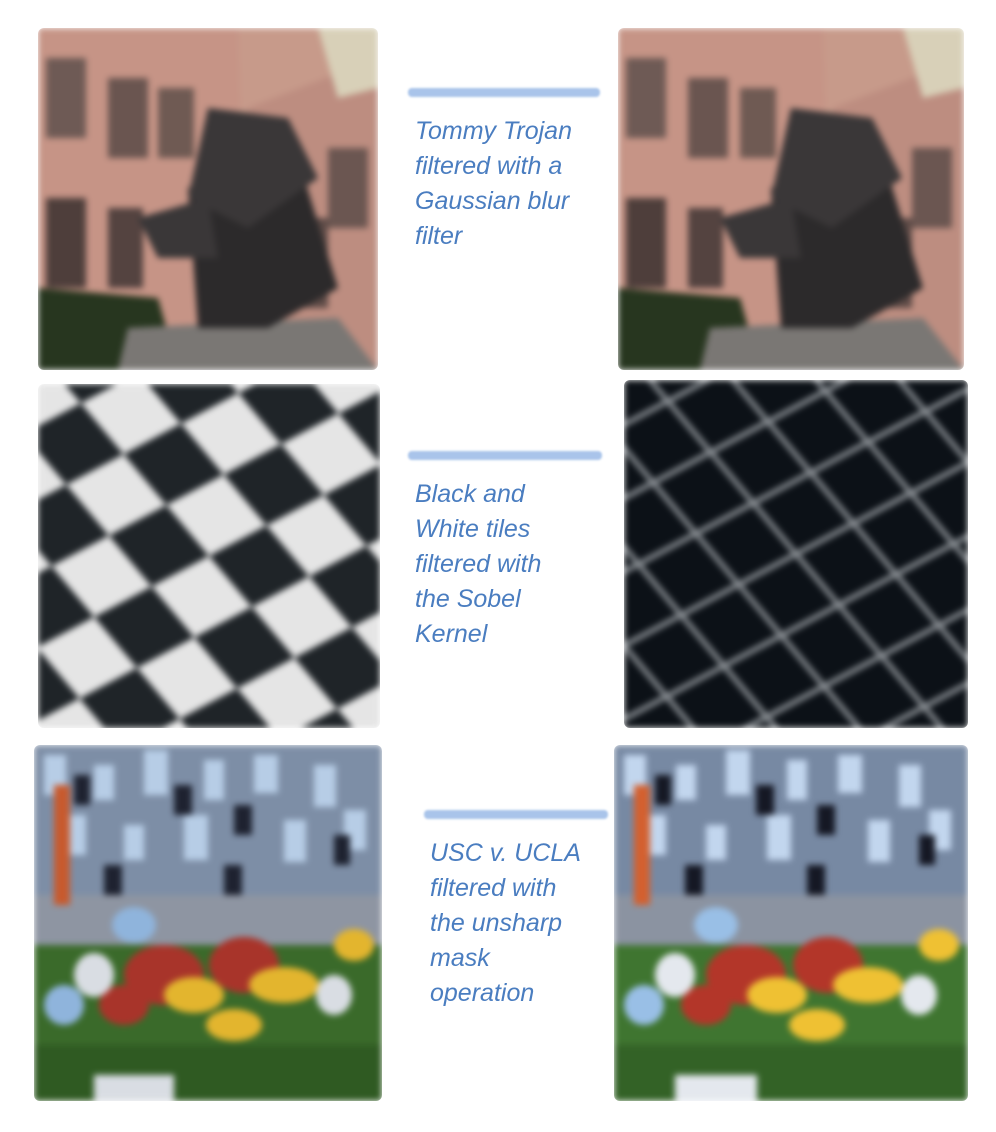 This screenshot has height=1132, width=996. What do you see at coordinates (504, 92) in the screenshot?
I see `caption-divider-gaussian` at bounding box center [504, 92].